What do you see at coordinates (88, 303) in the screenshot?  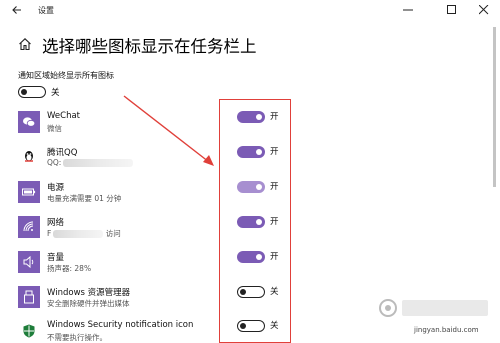 I see `item-detail: 安全删除硬件并弹出媒体` at bounding box center [88, 303].